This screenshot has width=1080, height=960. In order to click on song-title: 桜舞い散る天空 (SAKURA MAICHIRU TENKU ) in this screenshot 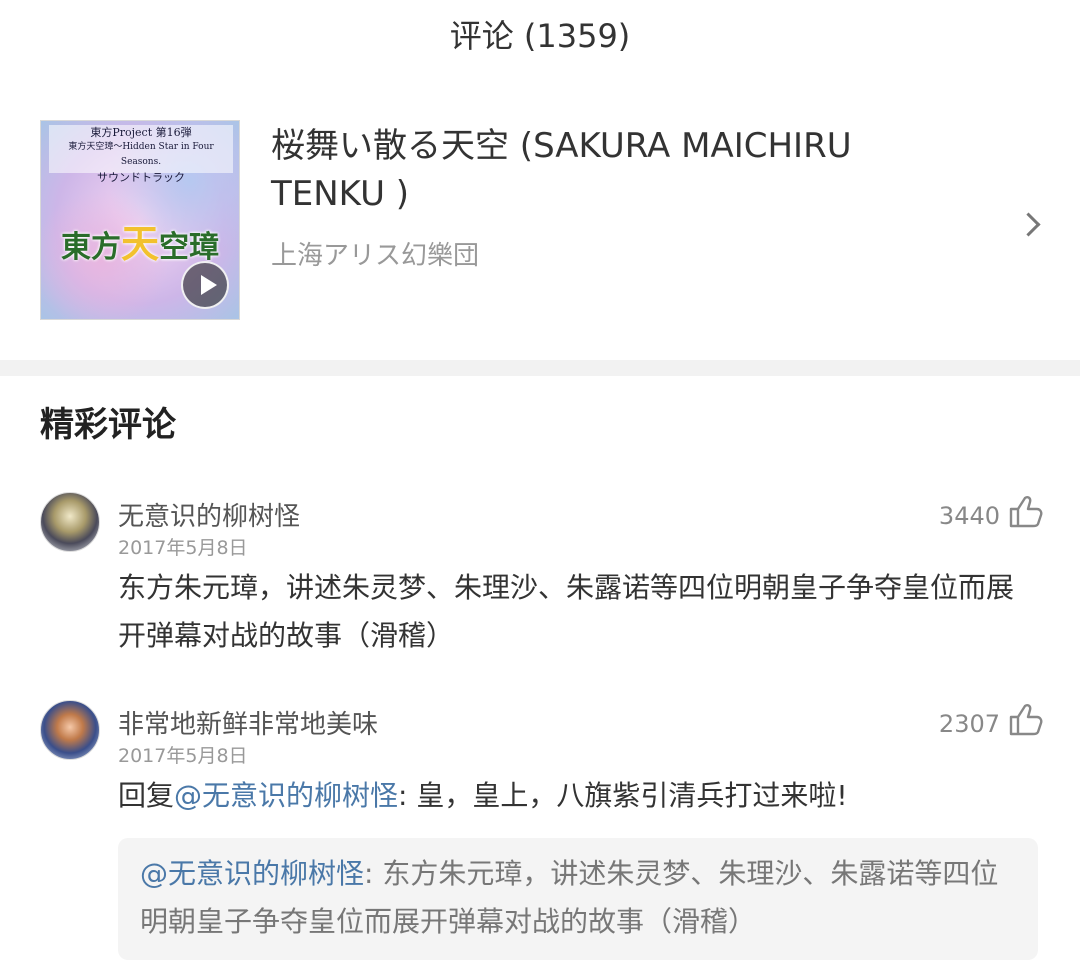, I will do `click(561, 170)`.